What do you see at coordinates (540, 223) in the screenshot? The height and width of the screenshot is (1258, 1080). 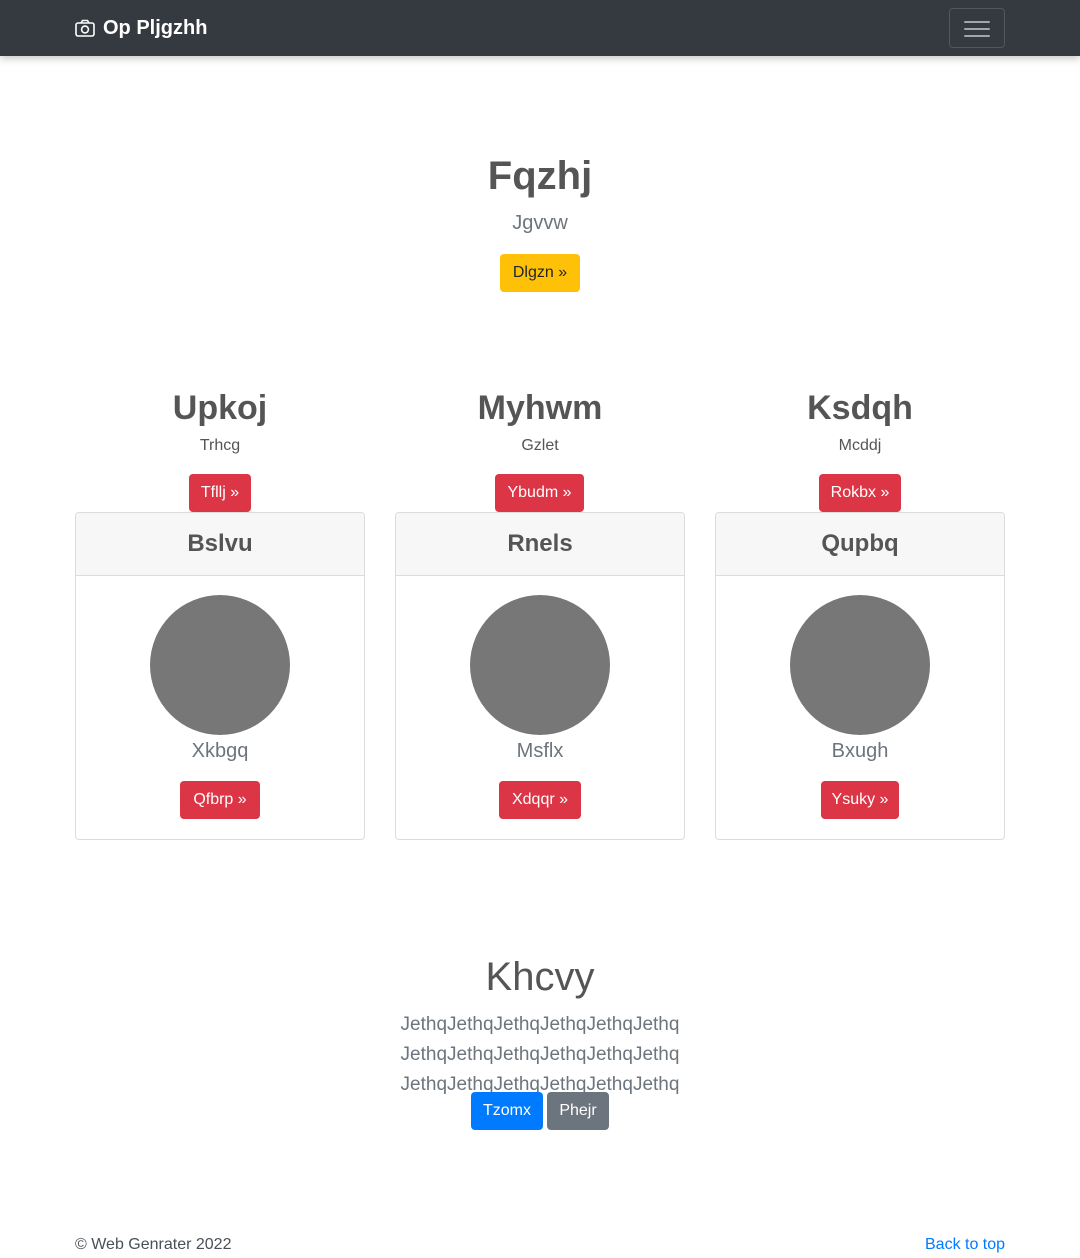 I see `hero-subtitle: Jgvvw` at bounding box center [540, 223].